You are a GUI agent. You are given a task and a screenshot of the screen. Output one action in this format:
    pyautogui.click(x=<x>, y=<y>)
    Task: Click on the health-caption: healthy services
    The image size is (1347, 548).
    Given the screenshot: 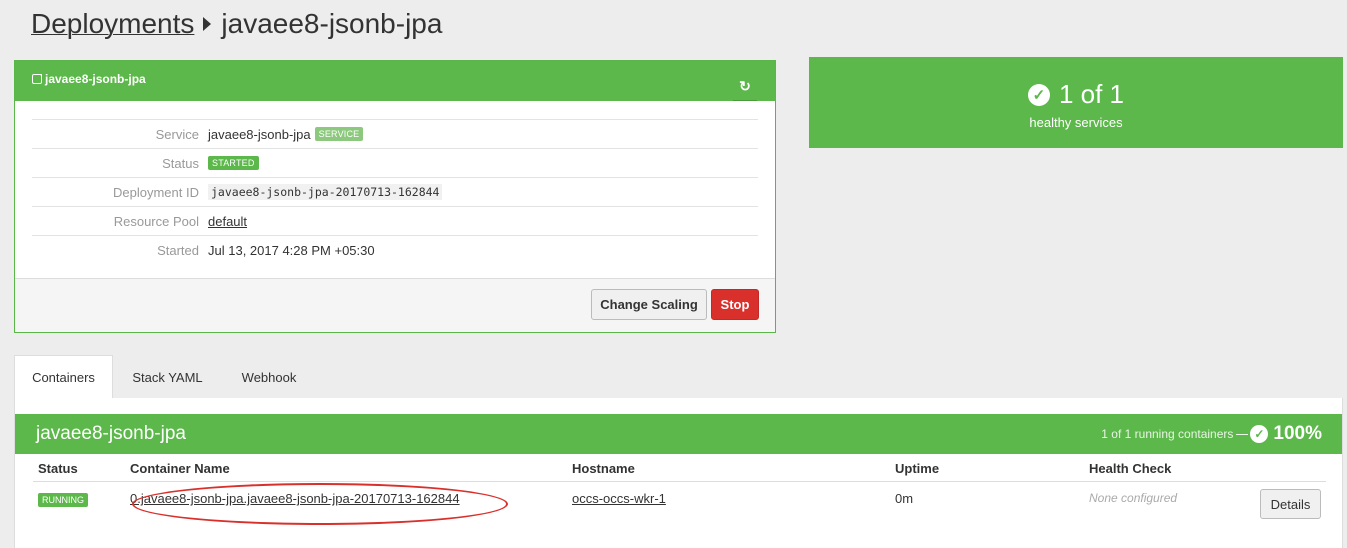 What is the action you would take?
    pyautogui.click(x=1076, y=122)
    